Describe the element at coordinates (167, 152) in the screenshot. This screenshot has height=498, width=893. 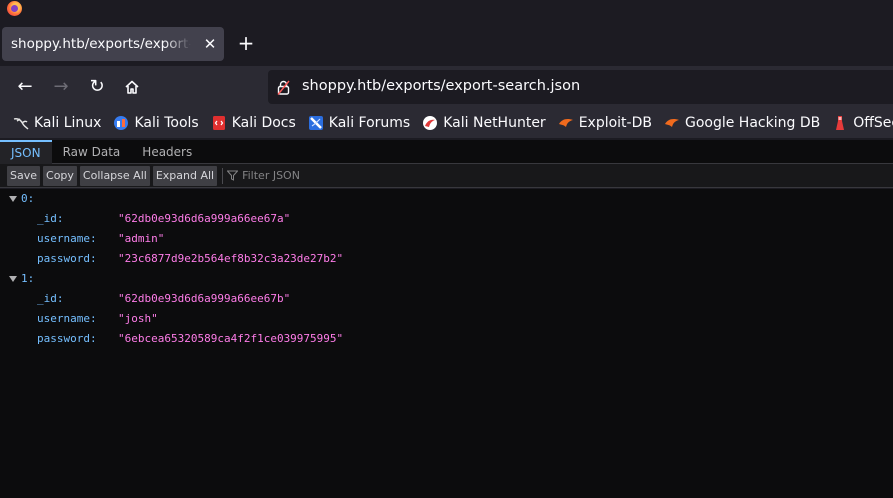
I see `tab-headers: Headers` at that location.